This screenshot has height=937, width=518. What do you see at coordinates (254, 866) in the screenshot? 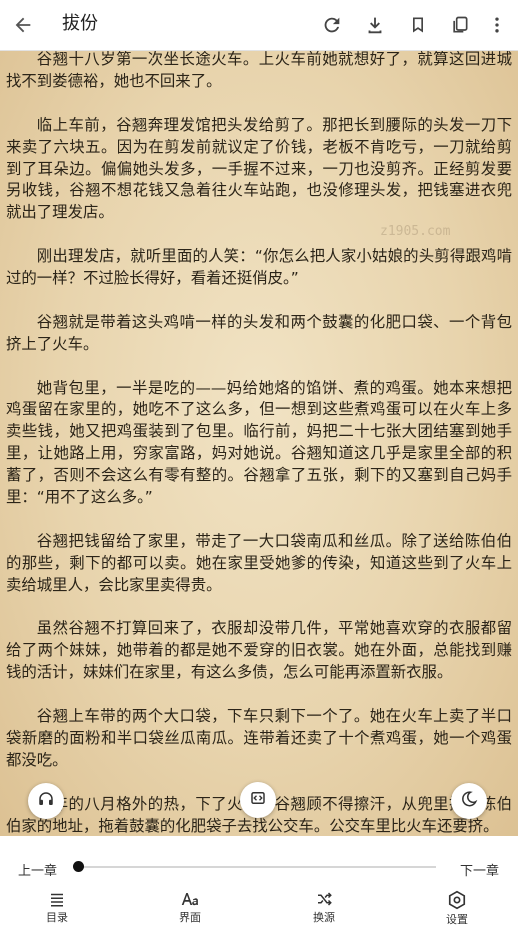
I see `chapter-progress-slider` at bounding box center [254, 866].